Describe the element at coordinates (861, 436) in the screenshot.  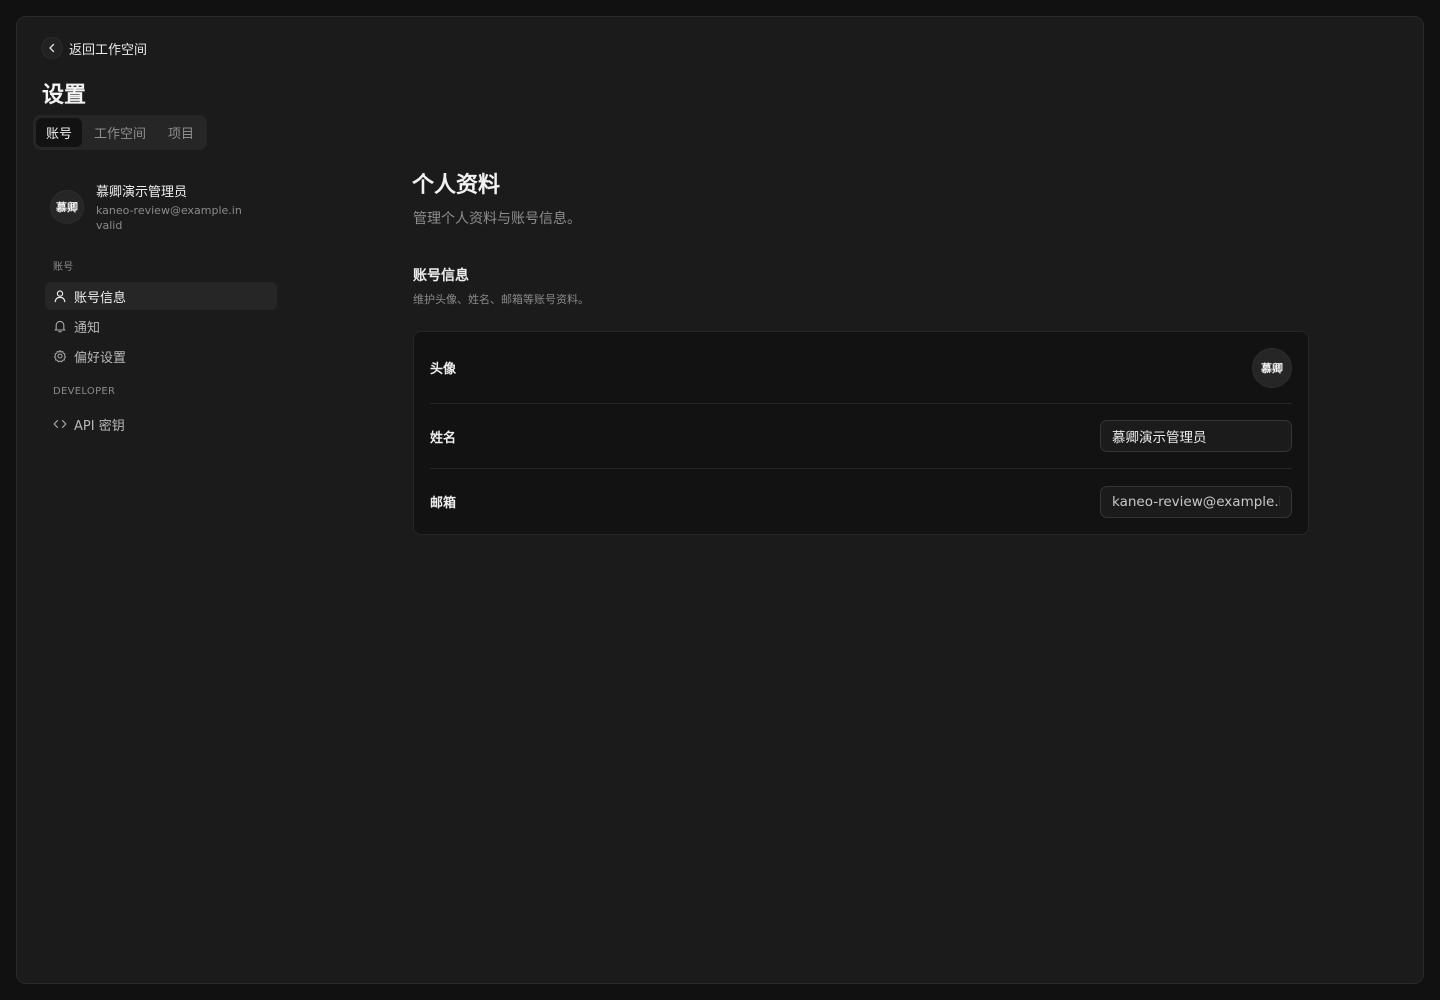
I see `name-row: 姓名` at that location.